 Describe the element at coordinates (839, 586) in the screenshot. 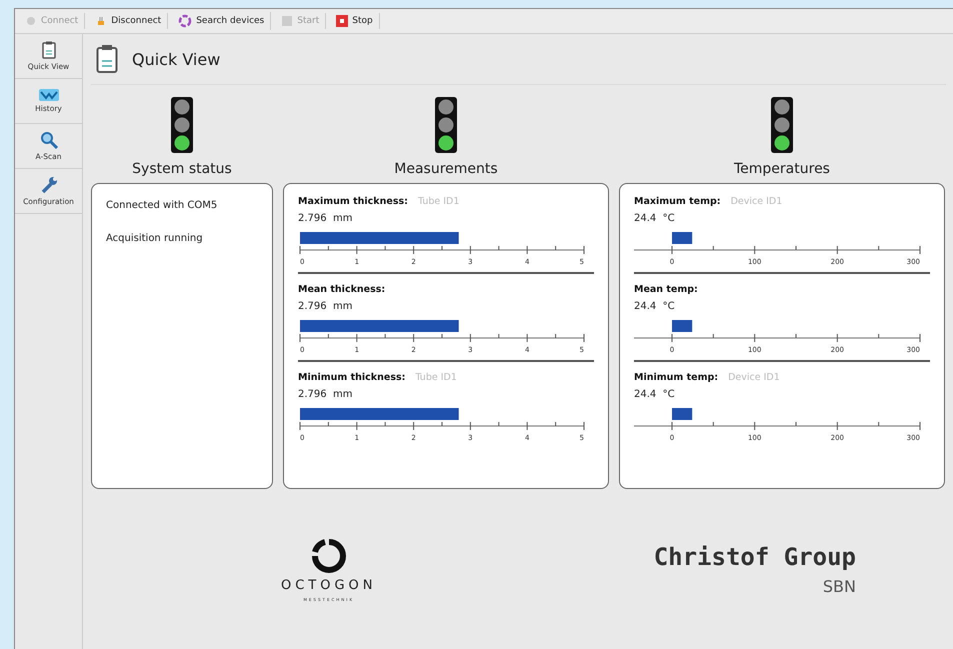

I see `brand-subtitle: SBN` at that location.